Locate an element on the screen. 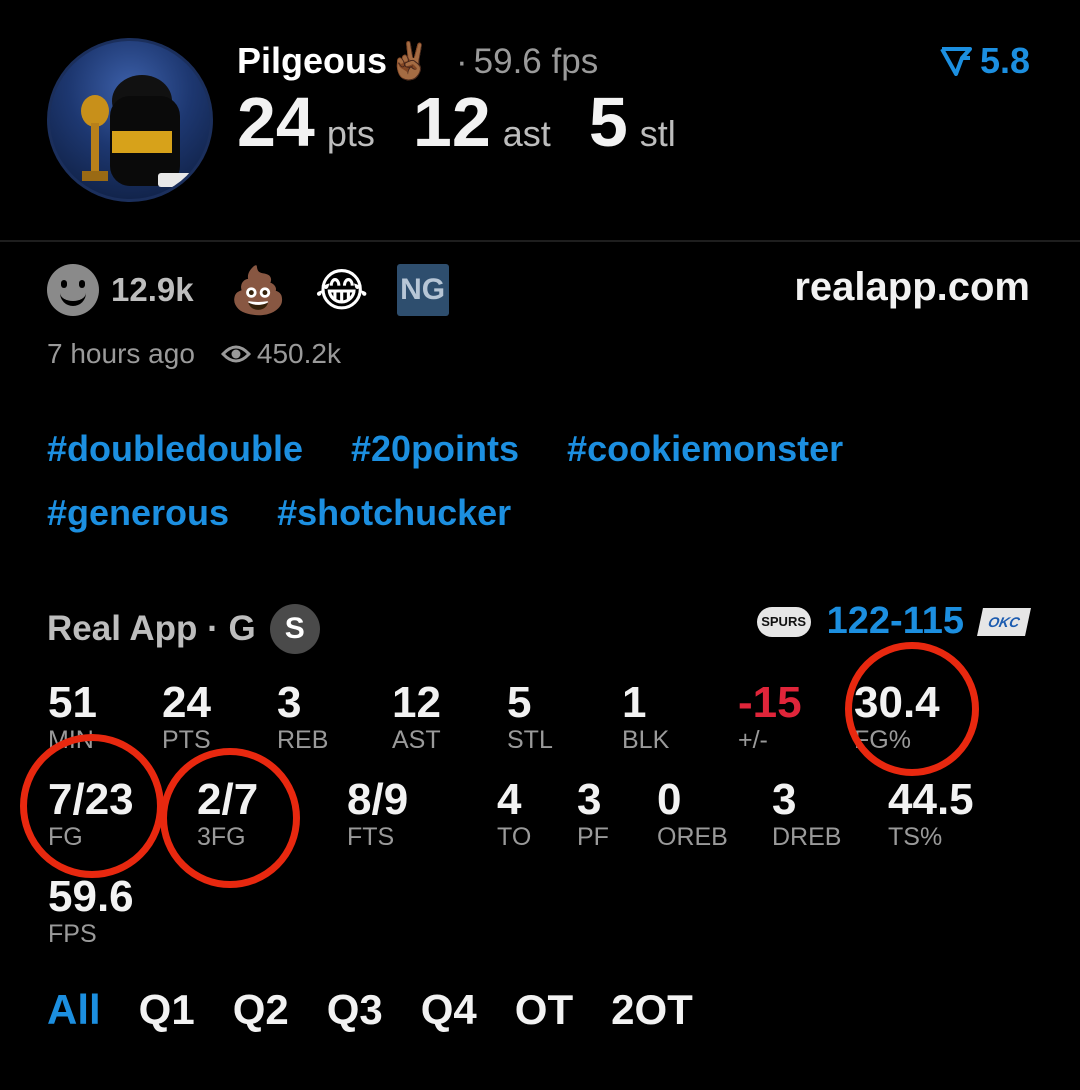  stat-reb: 3 REB is located at coordinates (303, 716).